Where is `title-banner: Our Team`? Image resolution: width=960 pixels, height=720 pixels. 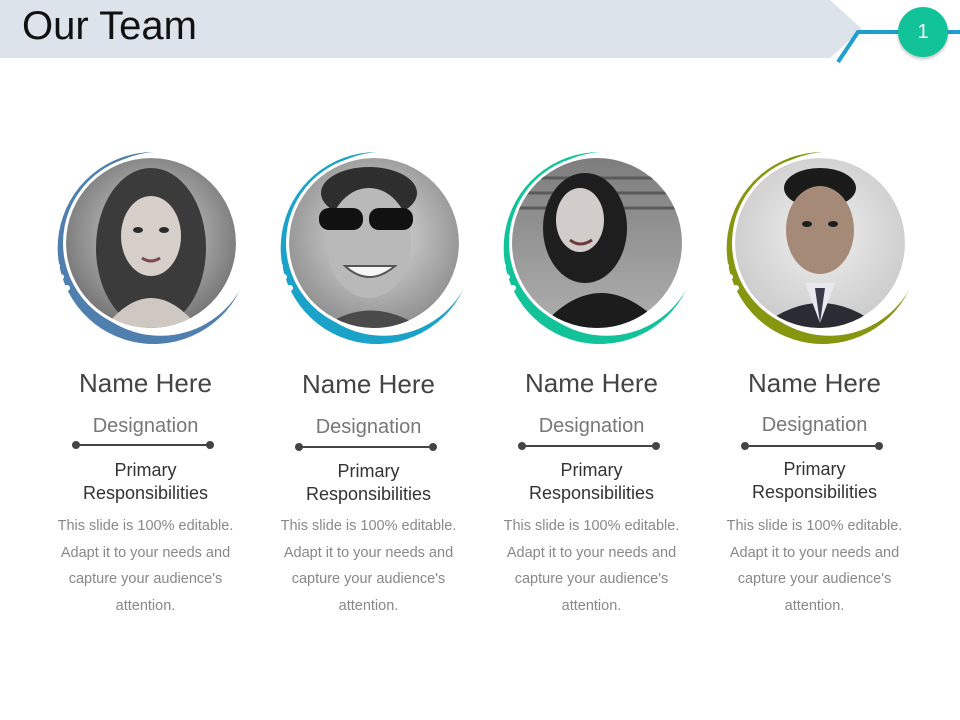 title-banner: Our Team is located at coordinates (435, 29).